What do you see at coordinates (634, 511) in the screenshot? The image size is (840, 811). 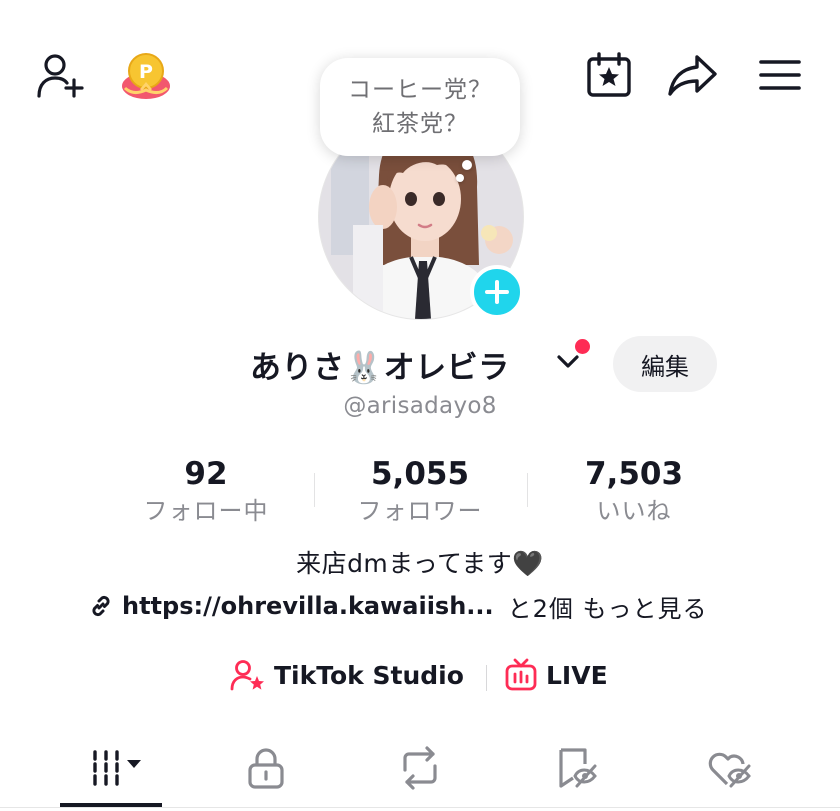 I see `likes-label: いいね` at bounding box center [634, 511].